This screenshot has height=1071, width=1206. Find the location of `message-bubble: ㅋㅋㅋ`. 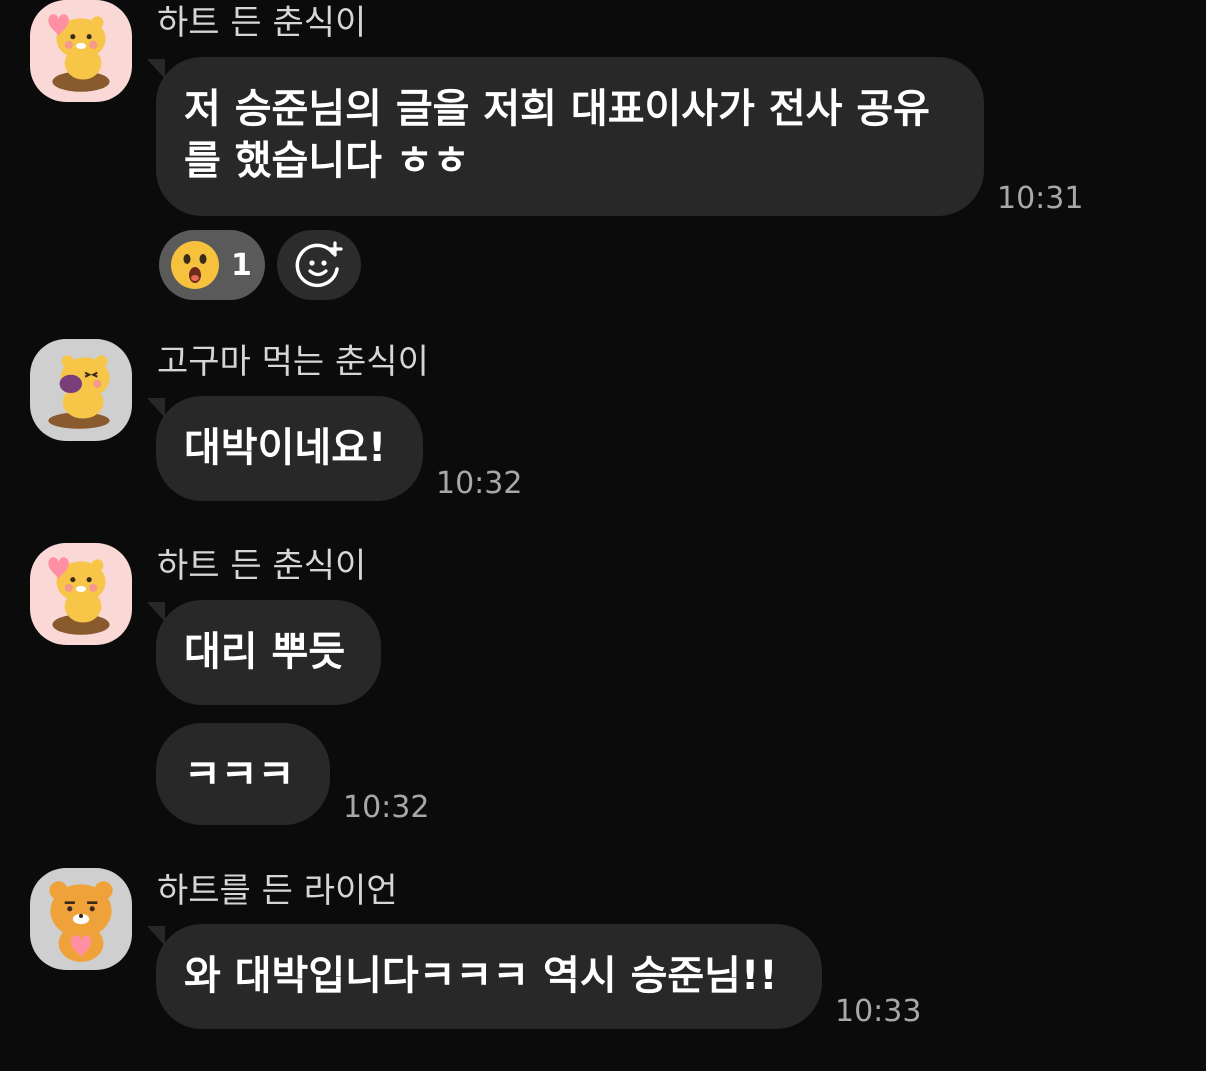

message-bubble: ㅋㅋㅋ is located at coordinates (243, 774).